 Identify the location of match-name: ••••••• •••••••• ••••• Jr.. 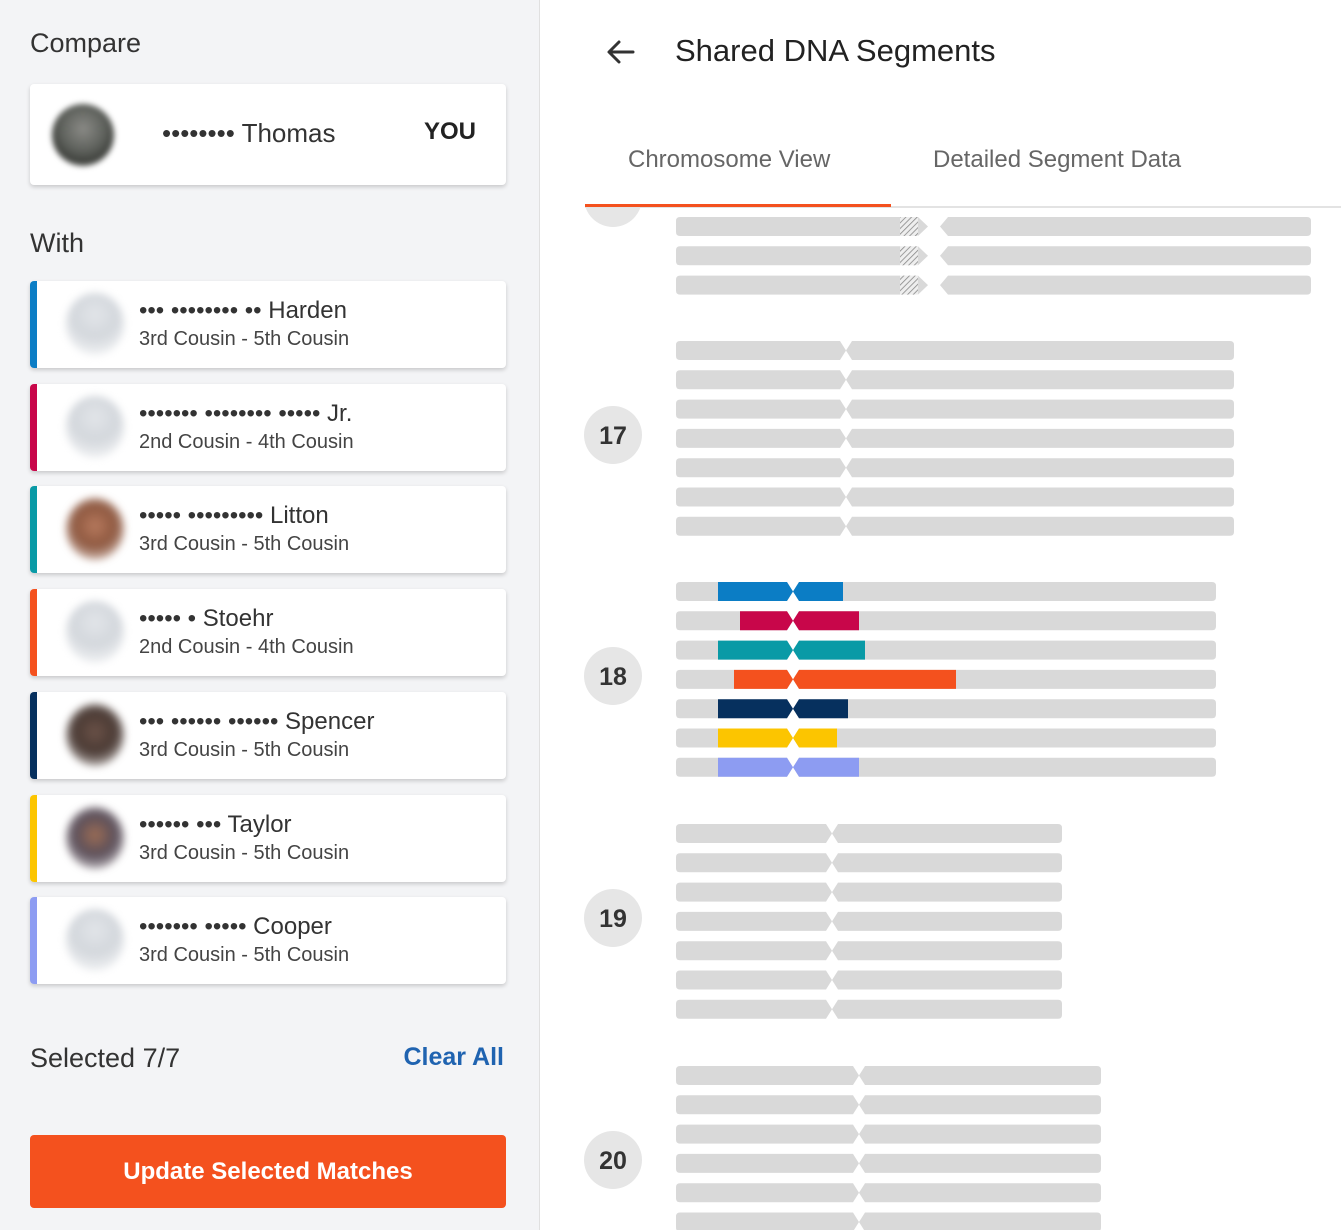
(246, 413).